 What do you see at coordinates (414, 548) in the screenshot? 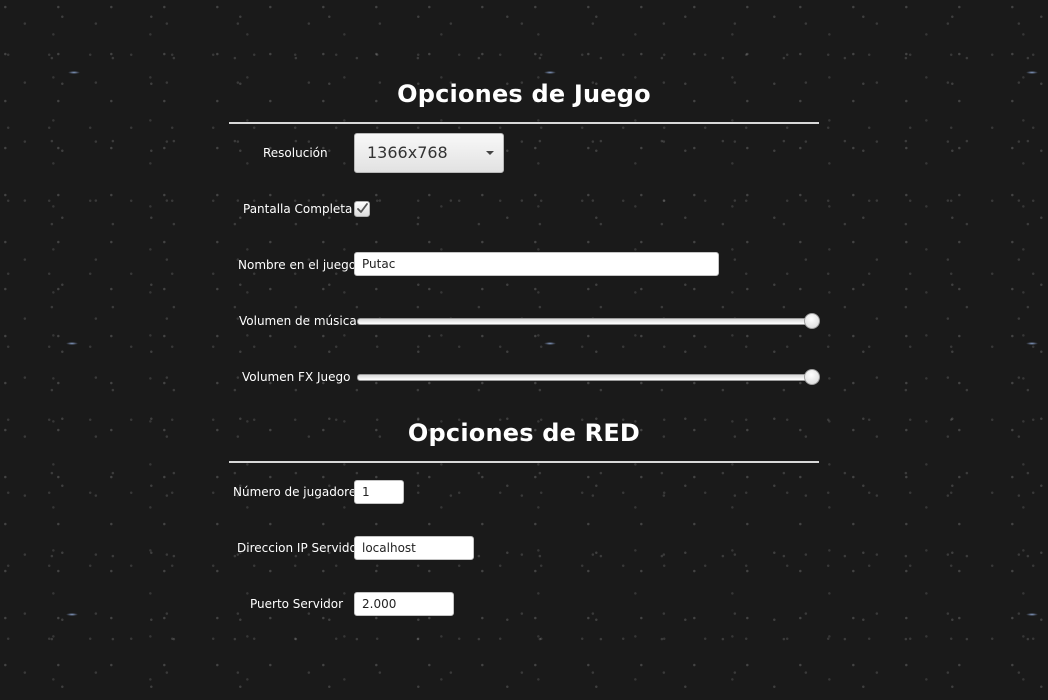
I see `server-ip-input` at bounding box center [414, 548].